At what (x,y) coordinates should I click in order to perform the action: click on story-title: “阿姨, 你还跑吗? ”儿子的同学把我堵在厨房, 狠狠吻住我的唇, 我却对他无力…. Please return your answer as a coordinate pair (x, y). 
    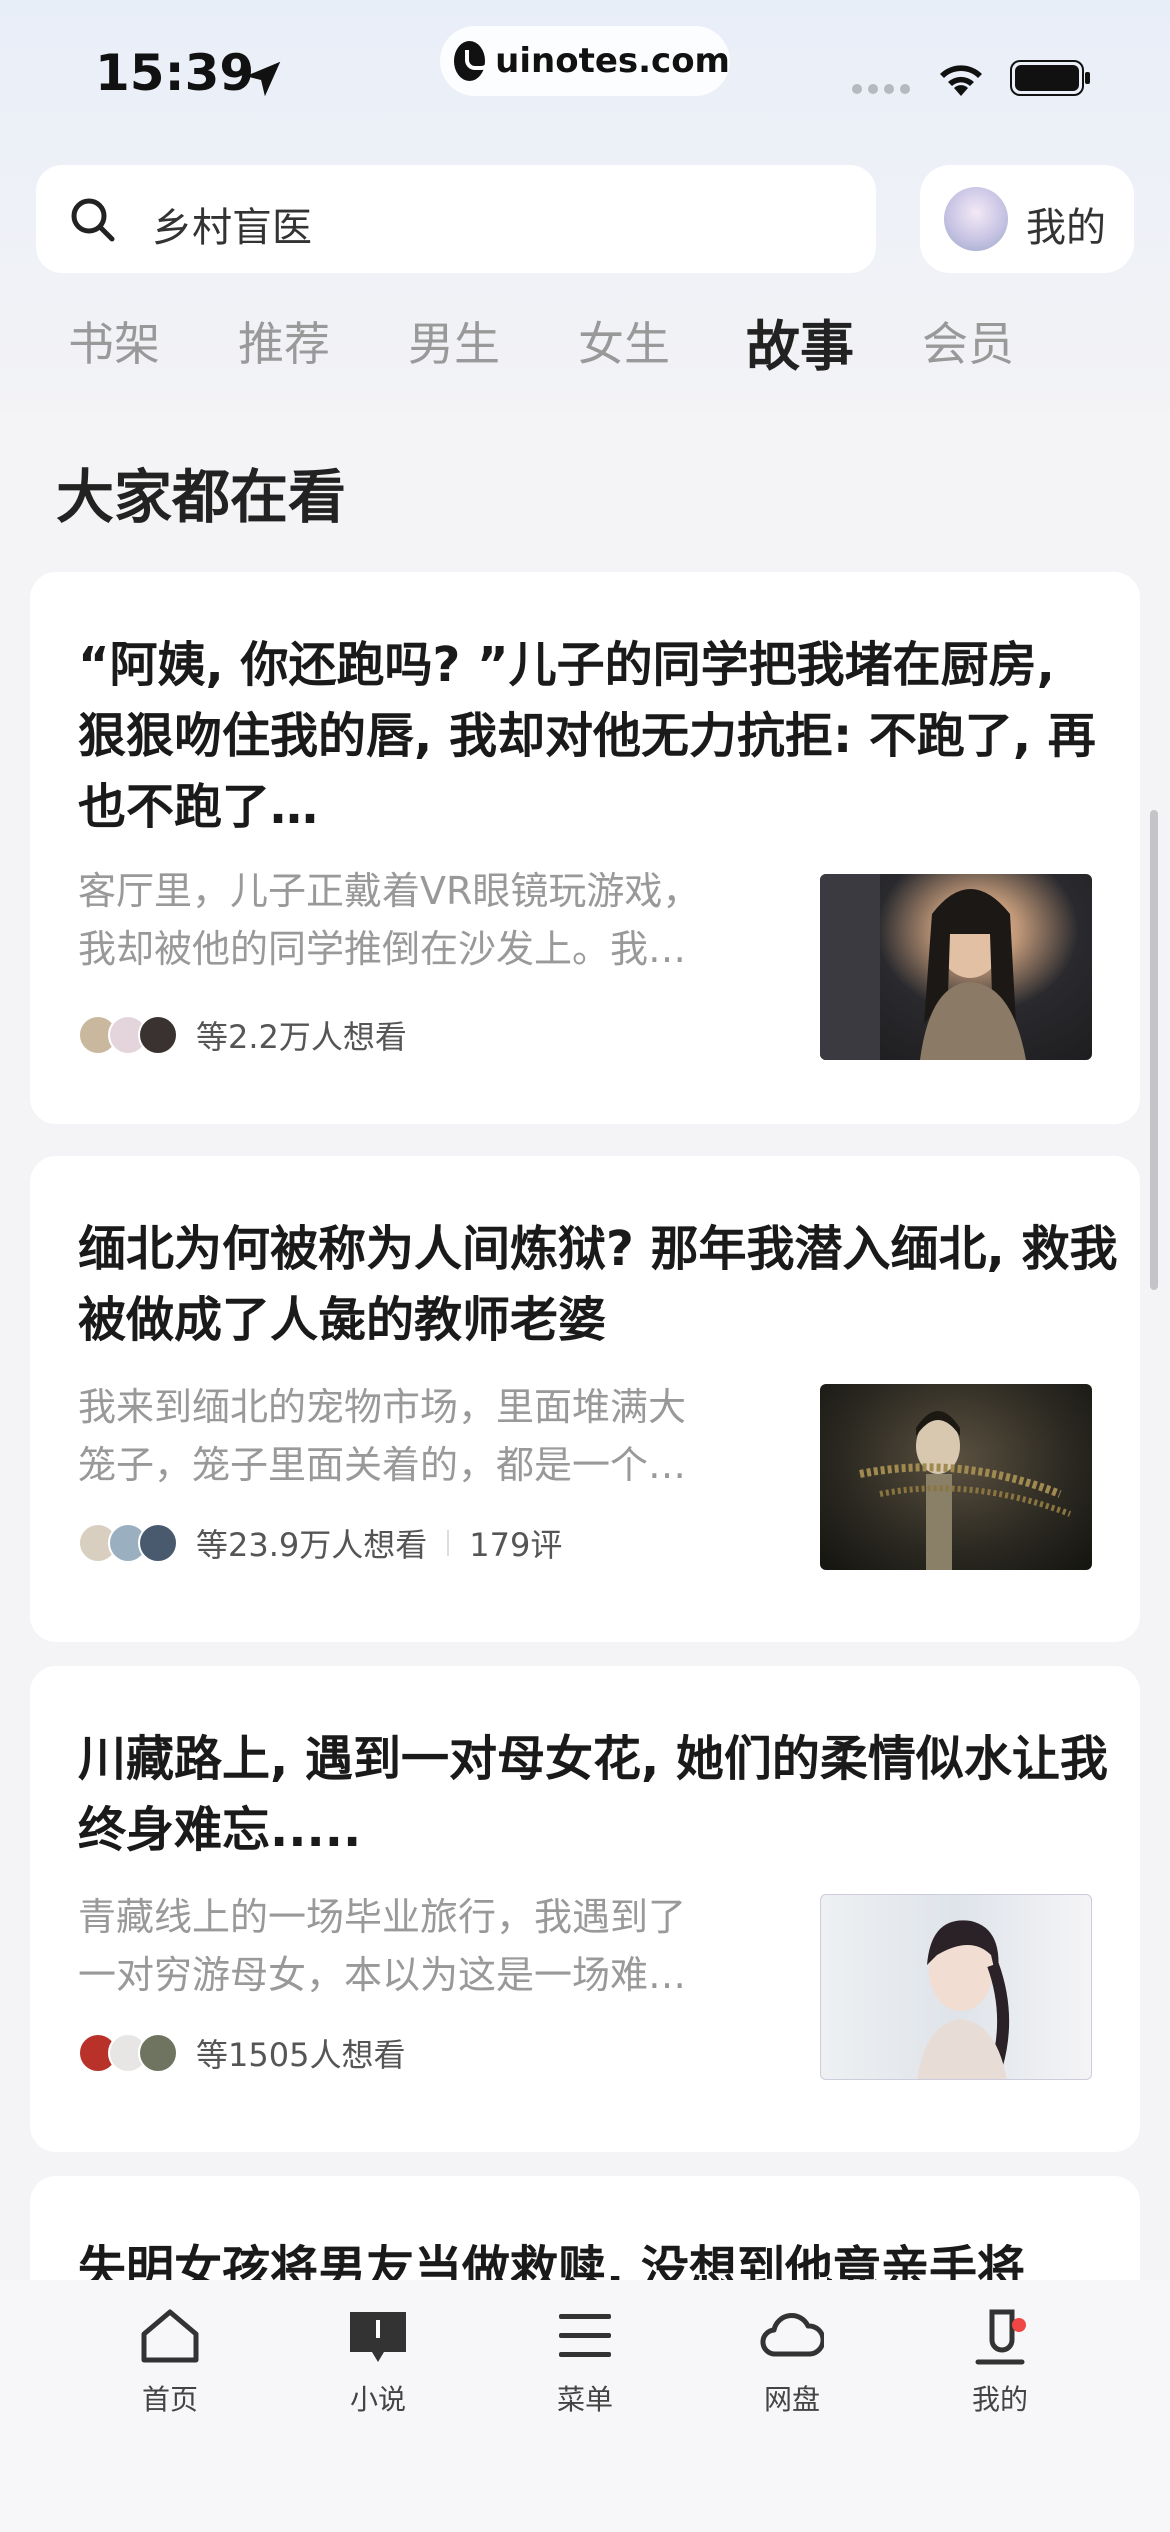
    Looking at the image, I should click on (587, 736).